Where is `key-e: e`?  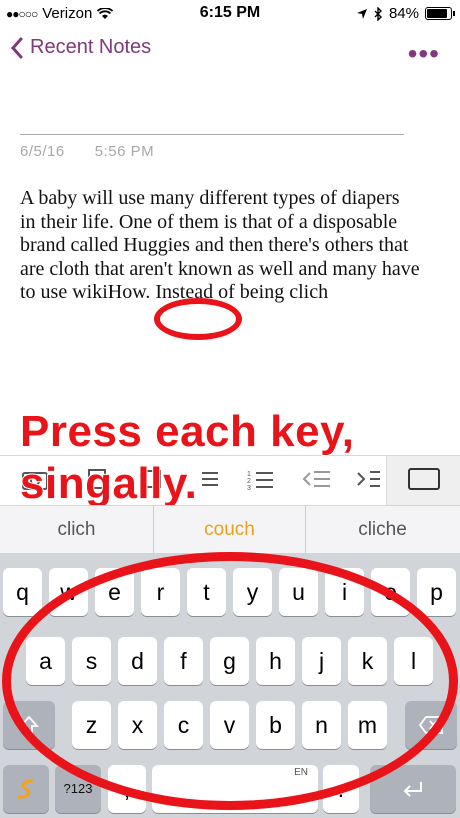 key-e: e is located at coordinates (114, 592).